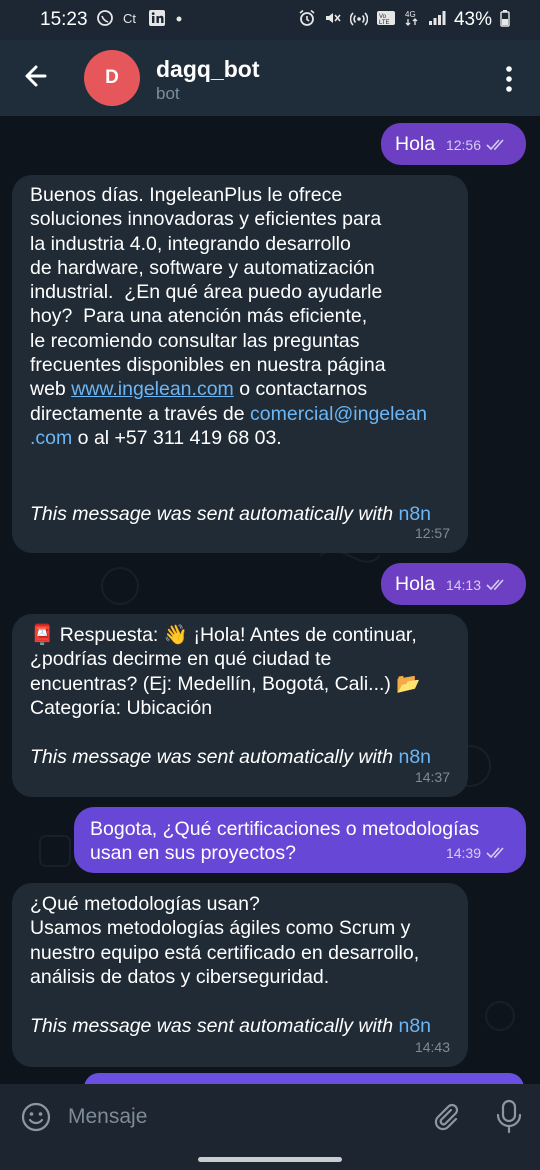 The height and width of the screenshot is (1170, 540). What do you see at coordinates (384, 23) in the screenshot?
I see `svg-text: LTE` at bounding box center [384, 23].